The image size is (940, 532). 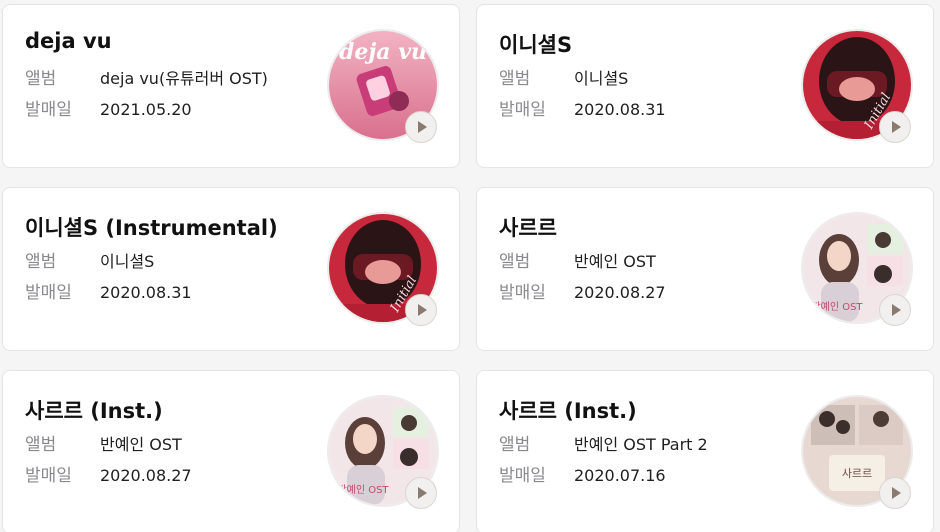 I want to click on album-row: 앨범 deja vu(유튜러버 OST), so click(x=146, y=79).